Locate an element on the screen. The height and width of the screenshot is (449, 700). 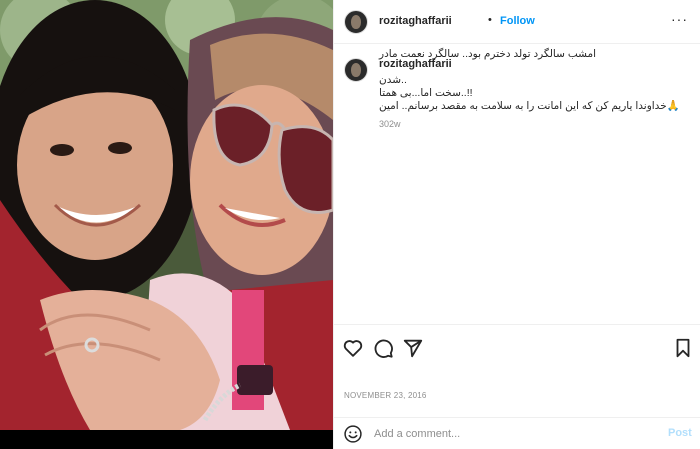
comment-bar: Post is located at coordinates (517, 433).